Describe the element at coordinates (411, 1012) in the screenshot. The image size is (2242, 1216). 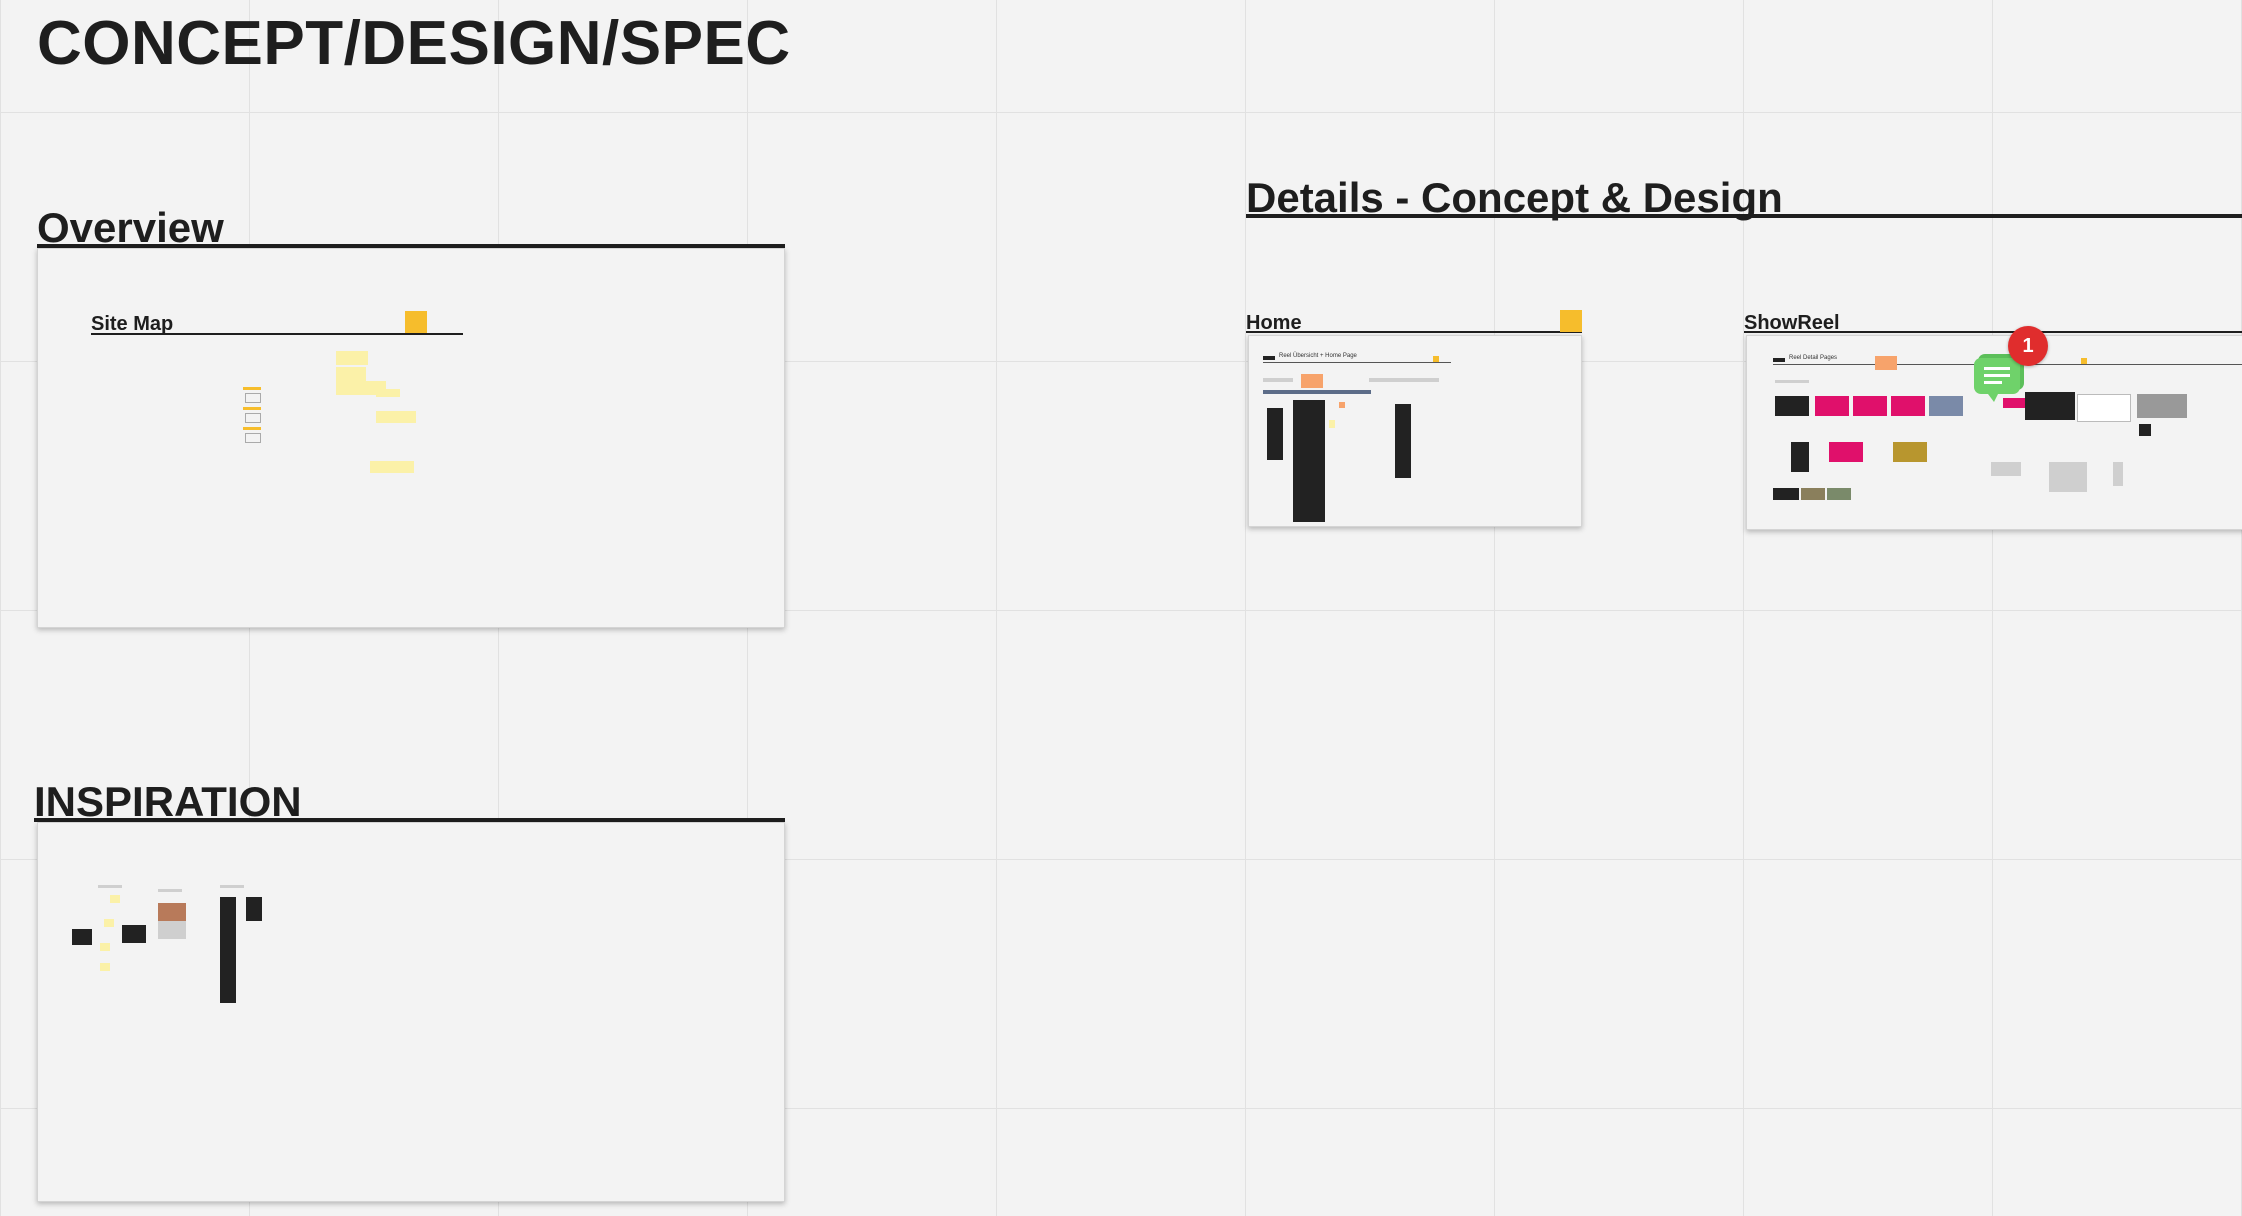
I see `inspiration-frame` at that location.